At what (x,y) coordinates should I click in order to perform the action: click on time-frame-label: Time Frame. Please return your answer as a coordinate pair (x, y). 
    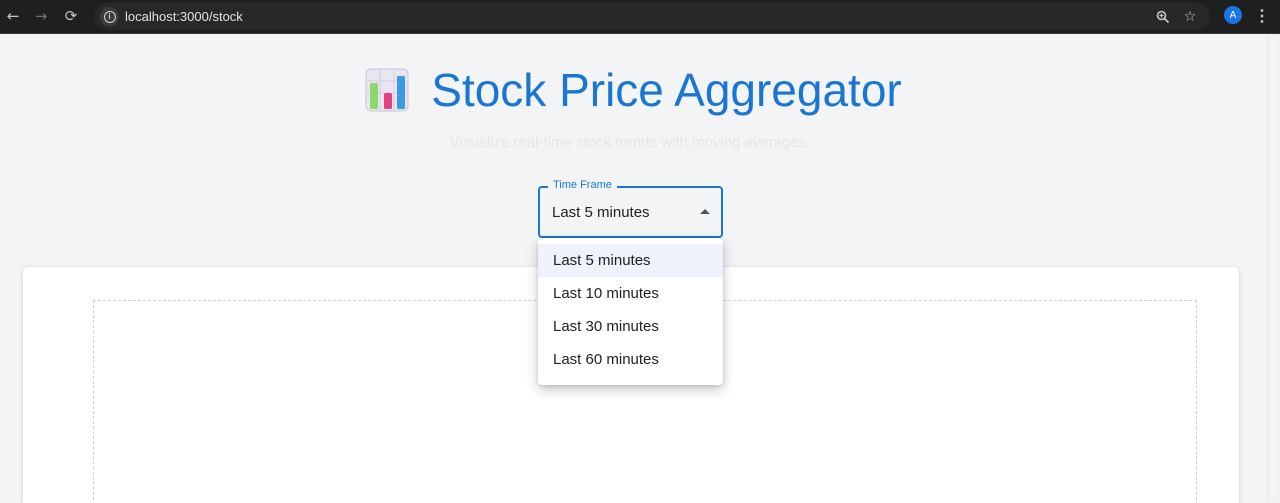
    Looking at the image, I should click on (582, 185).